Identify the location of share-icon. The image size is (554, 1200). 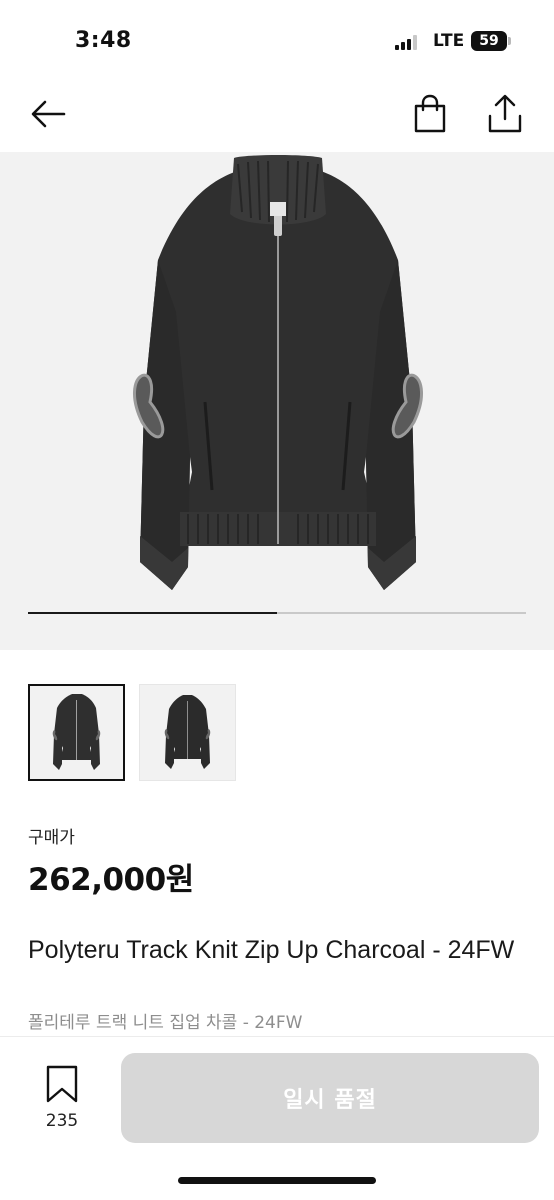
(505, 113).